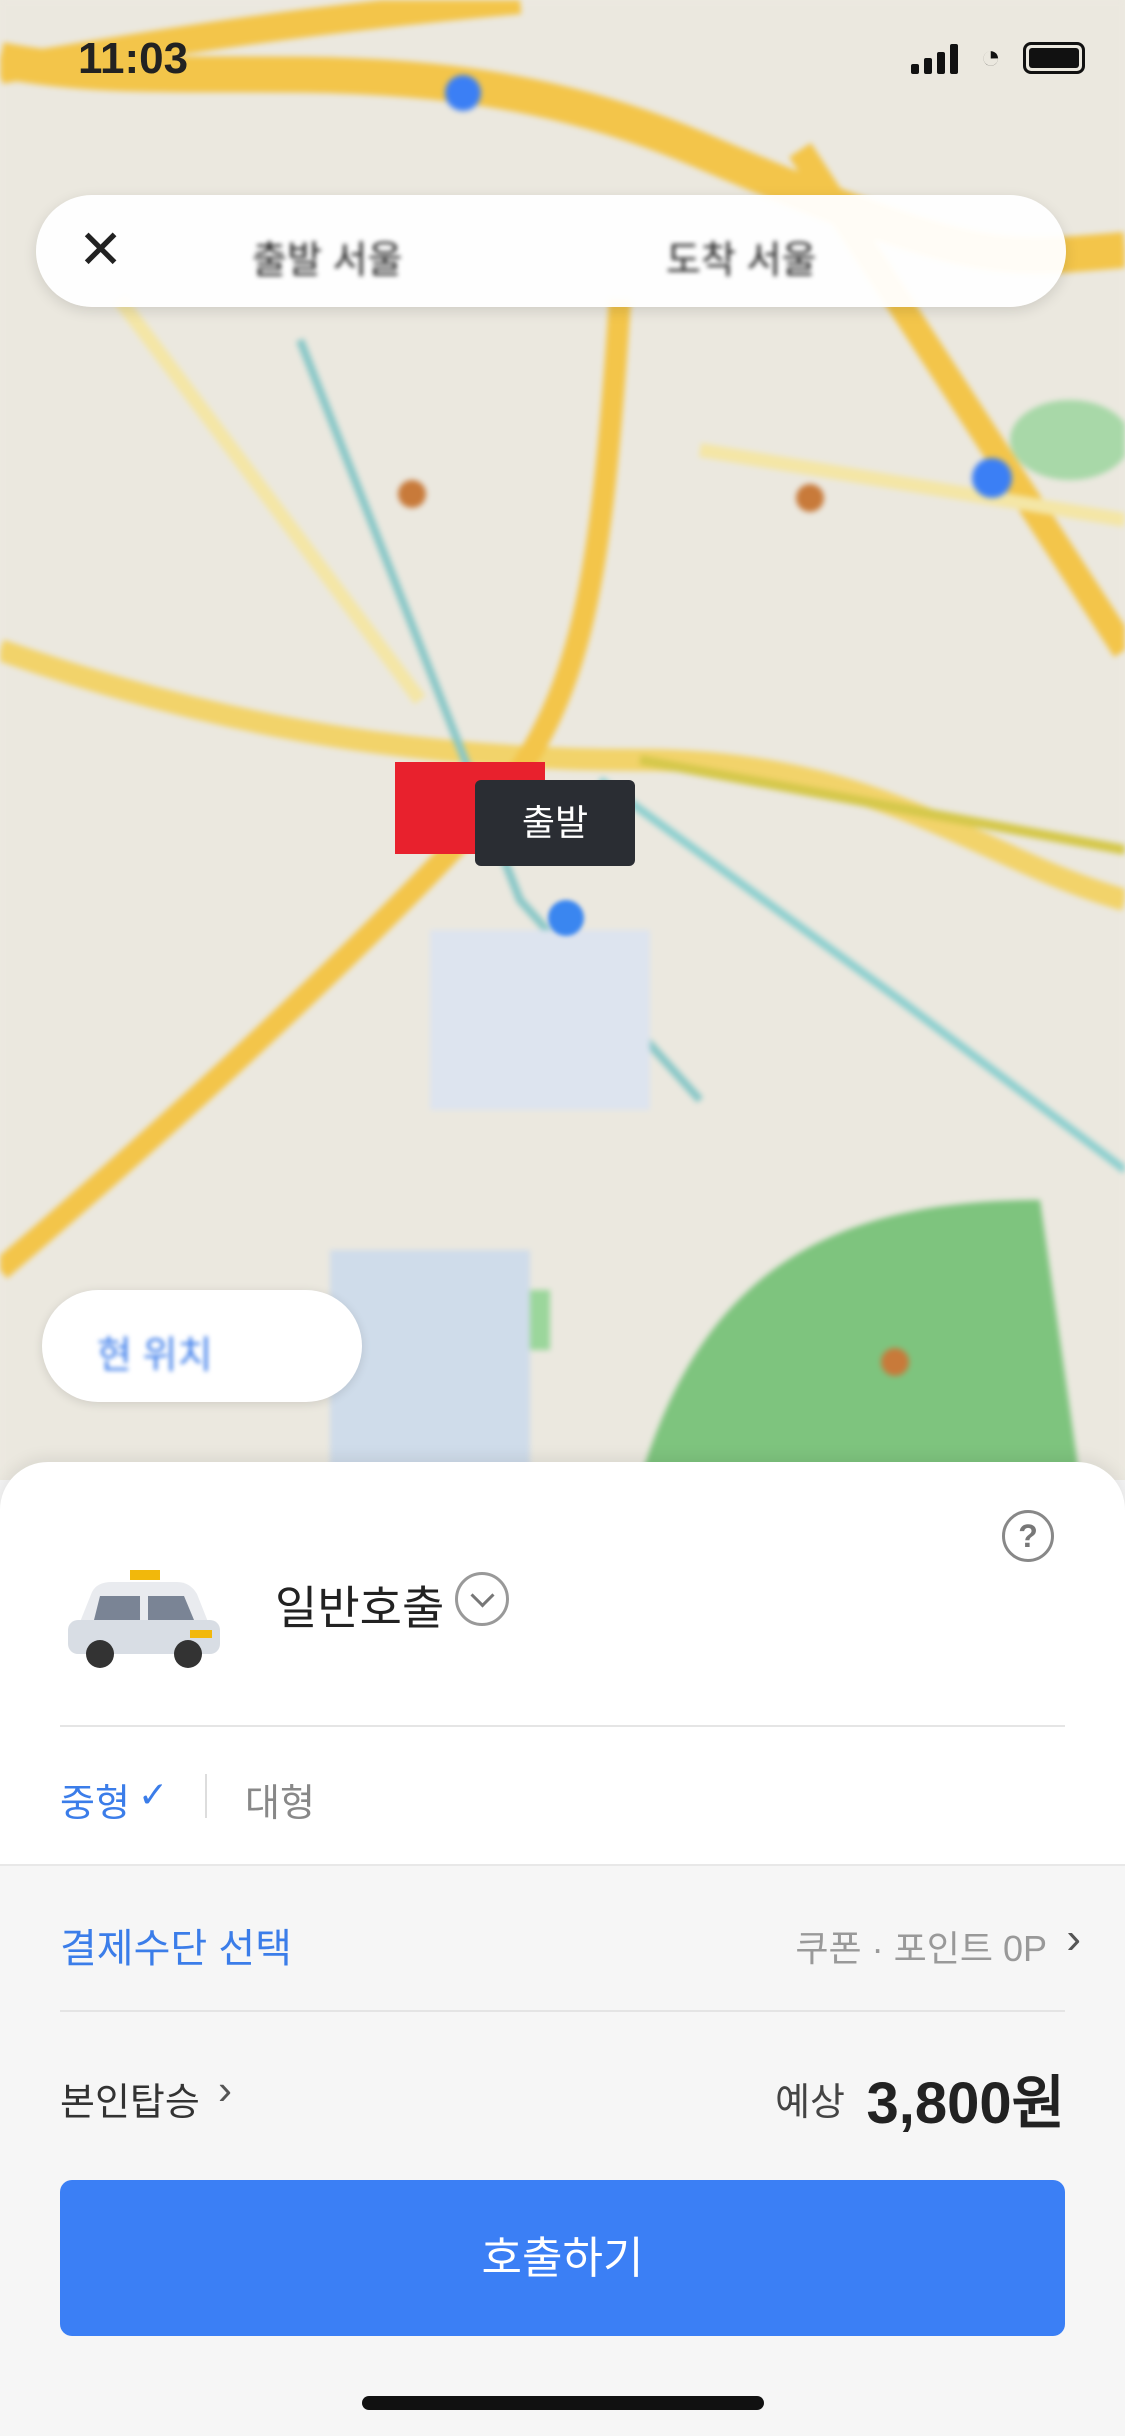 The width and height of the screenshot is (1125, 2436). Describe the element at coordinates (100, 250) in the screenshot. I see `close-icon: ✕` at that location.